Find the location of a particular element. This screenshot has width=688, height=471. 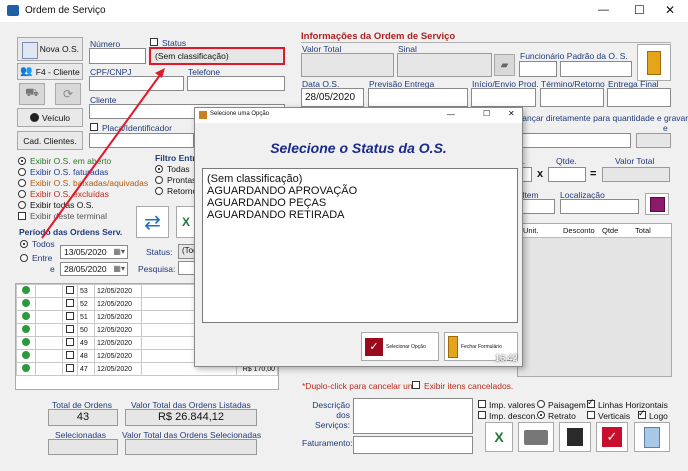

modal-heading: Selecione o Status da O.S. is located at coordinates (358, 148).